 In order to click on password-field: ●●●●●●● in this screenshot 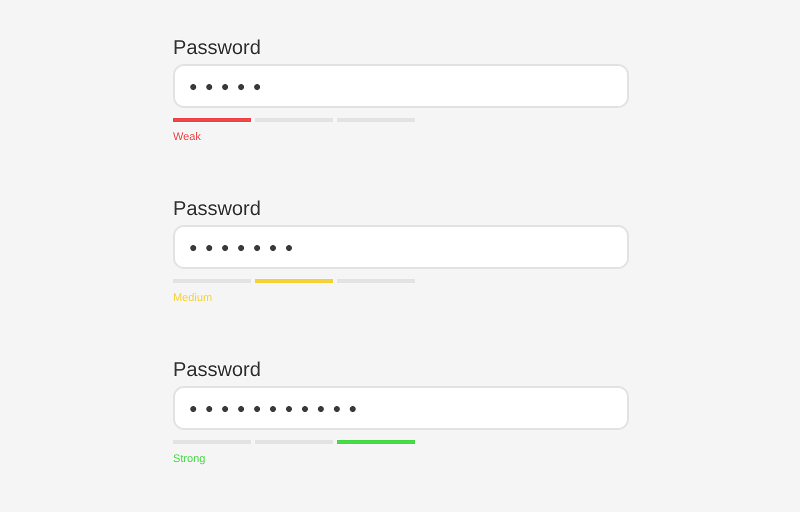, I will do `click(401, 247)`.